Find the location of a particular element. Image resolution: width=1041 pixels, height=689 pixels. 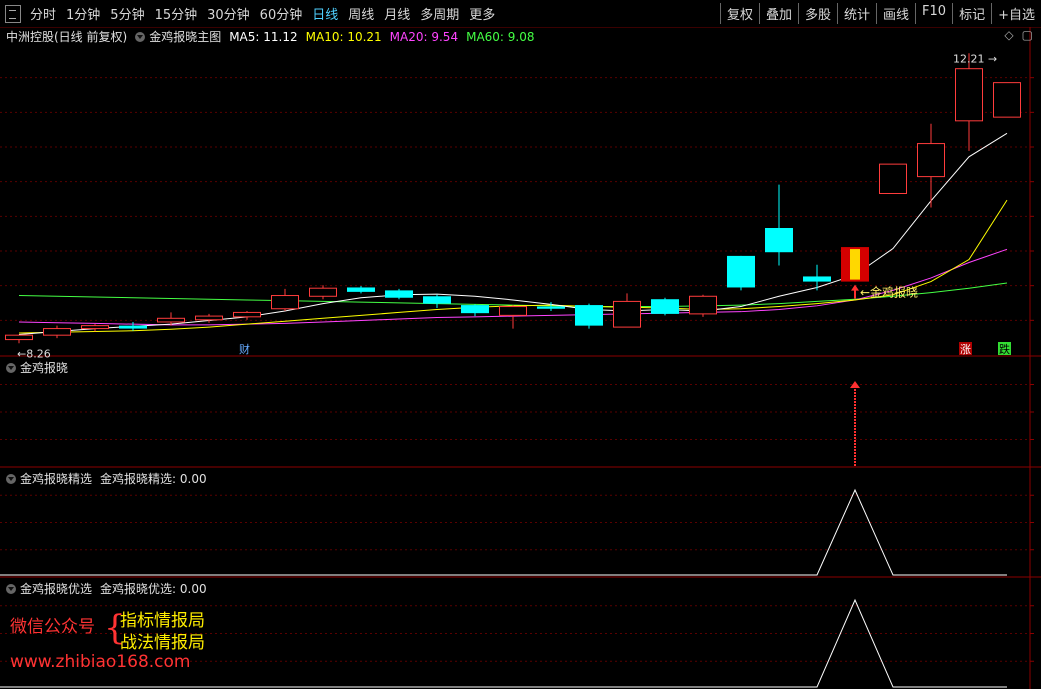

toolbar-button-2: 多股 is located at coordinates (817, 13).